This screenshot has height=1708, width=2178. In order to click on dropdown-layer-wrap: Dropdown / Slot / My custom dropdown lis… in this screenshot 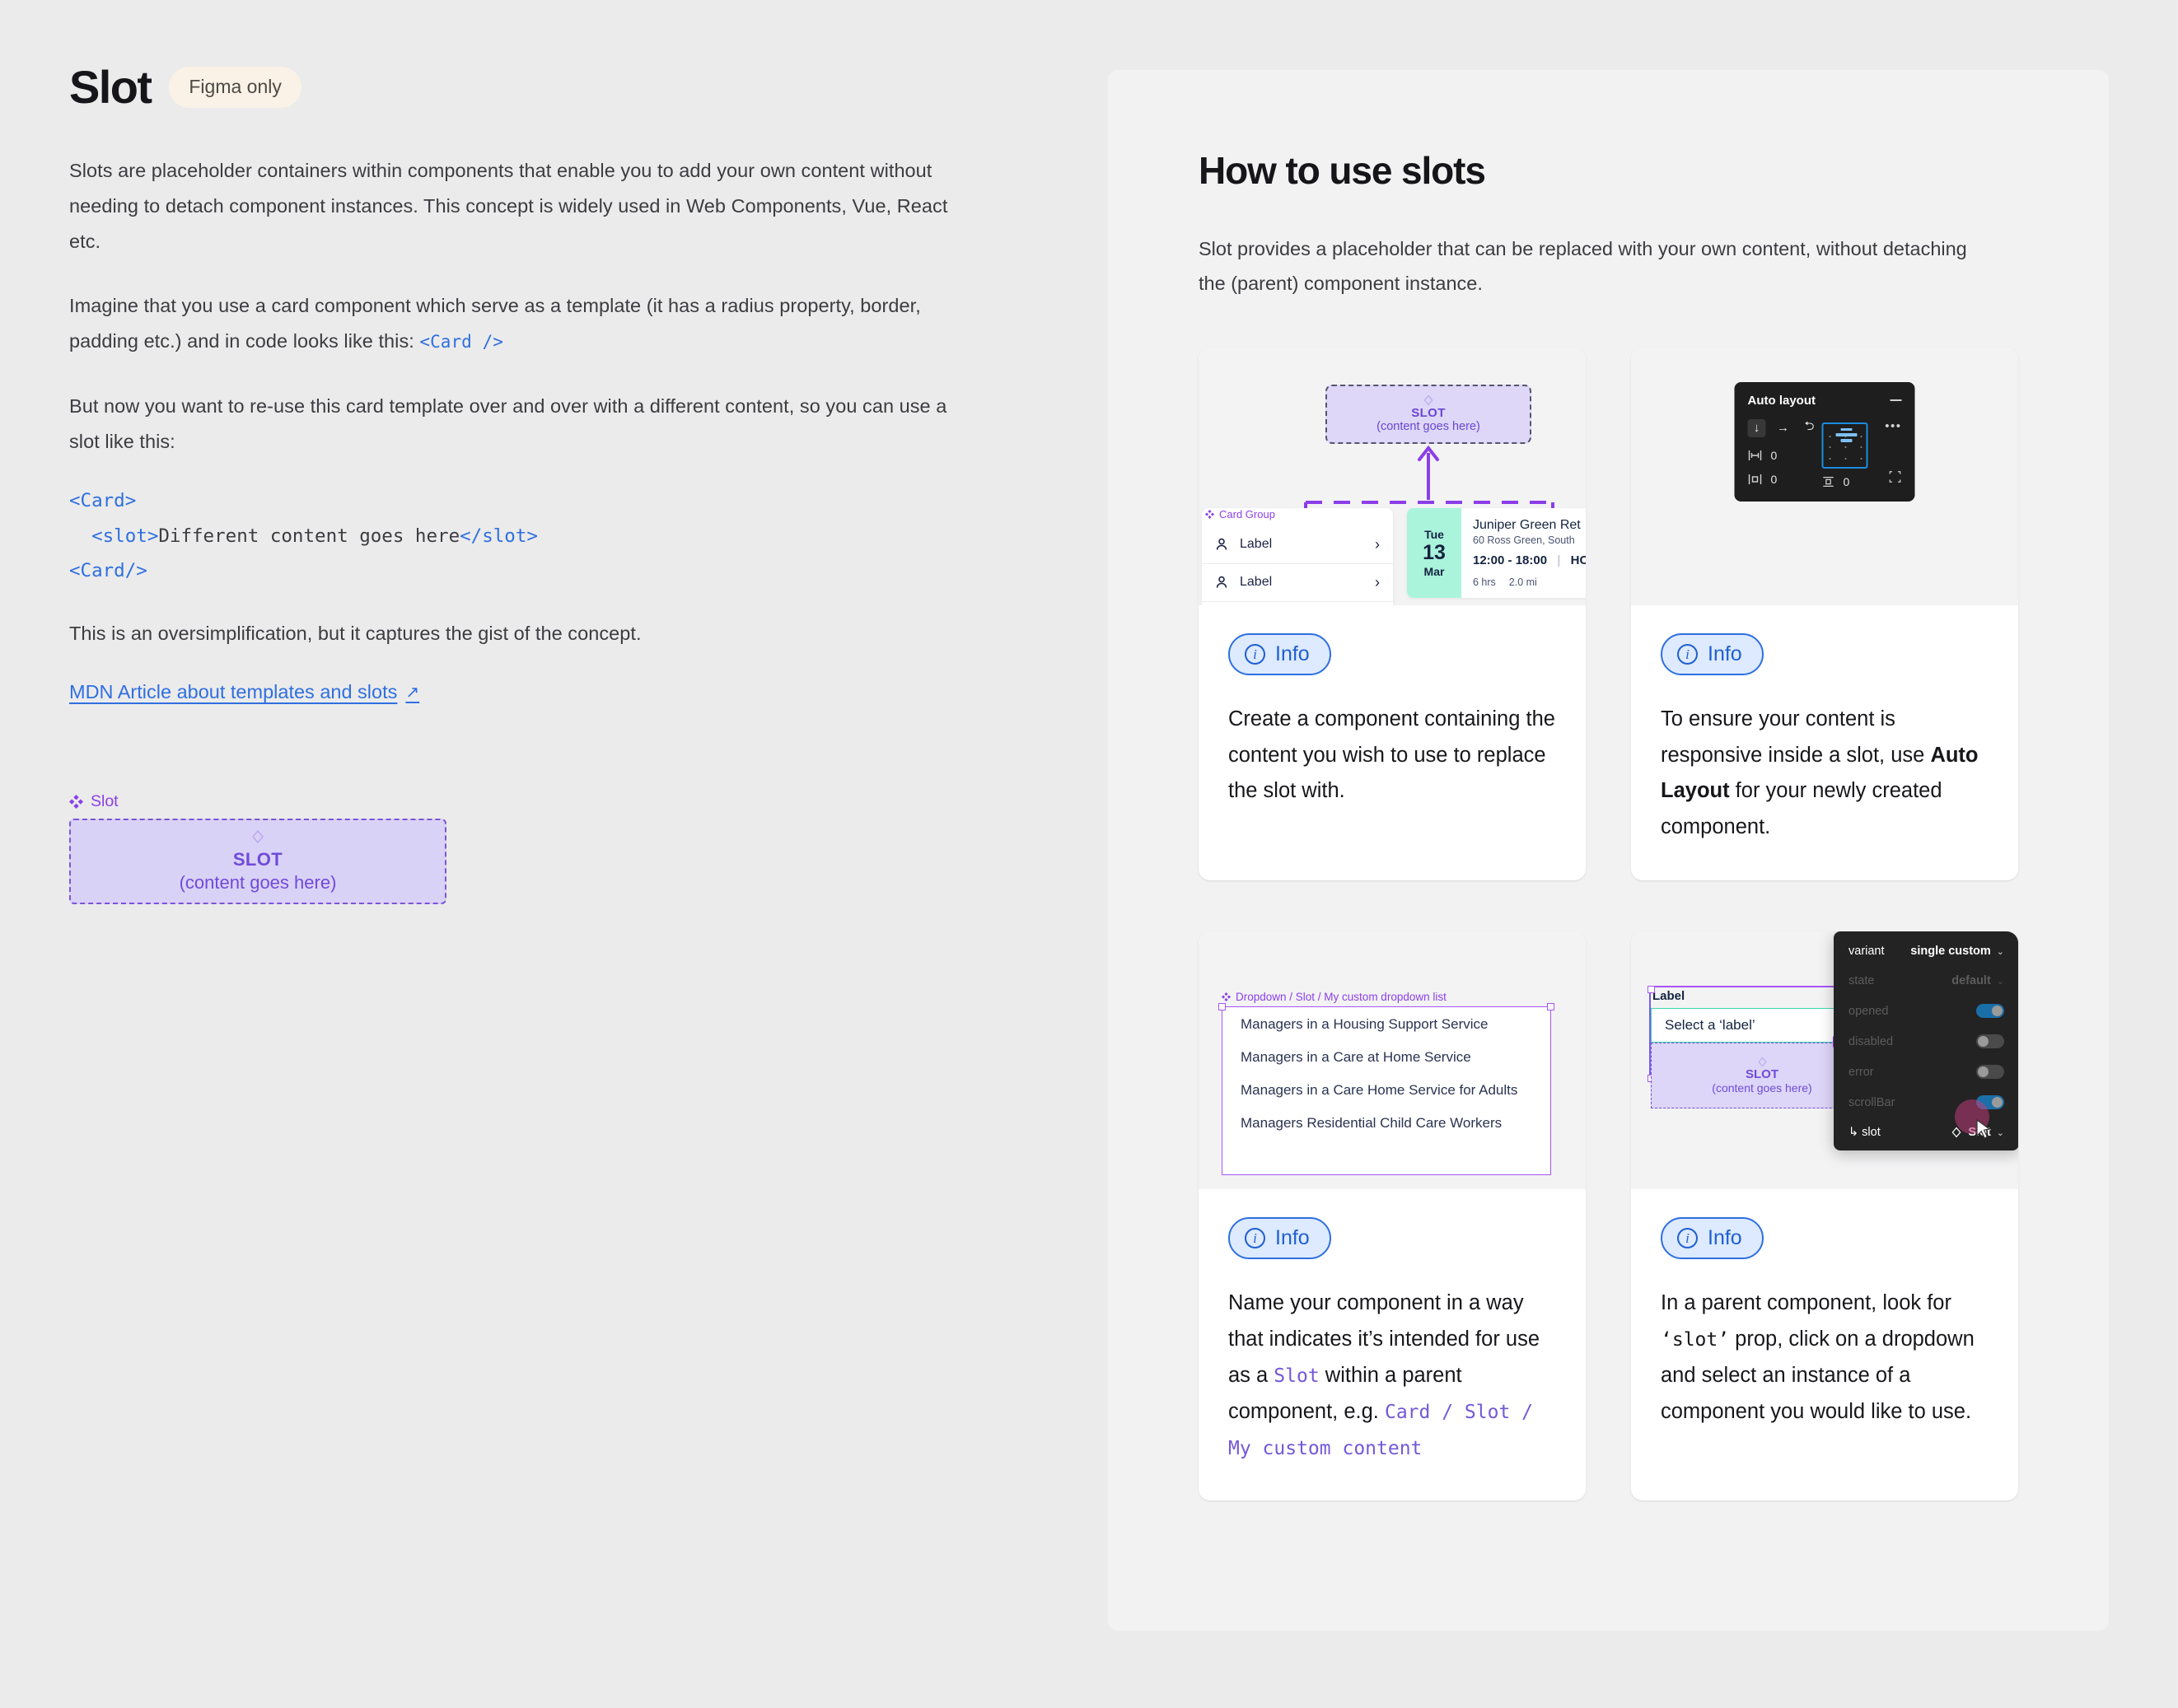, I will do `click(1386, 1083)`.